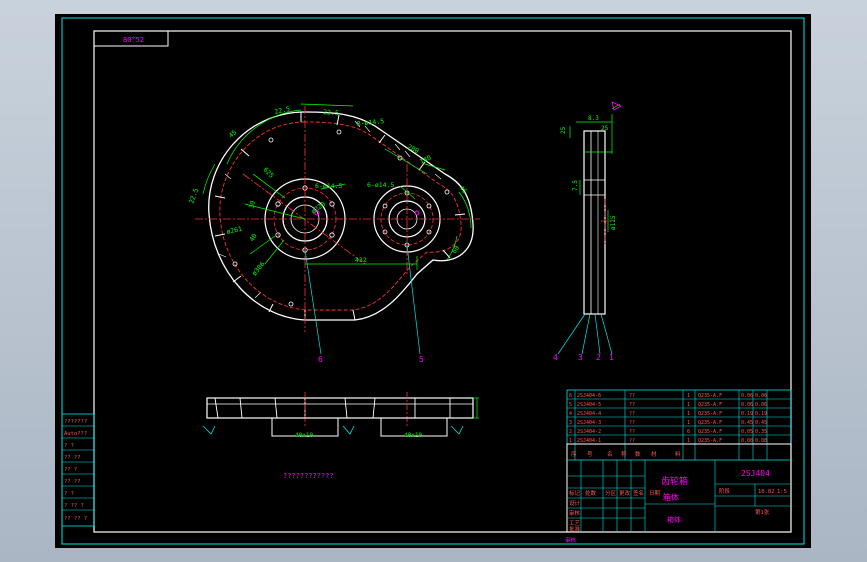 This screenshot has width=867, height=562. Describe the element at coordinates (761, 414) in the screenshot. I see `parts-cell-total_w: 0.19` at that location.